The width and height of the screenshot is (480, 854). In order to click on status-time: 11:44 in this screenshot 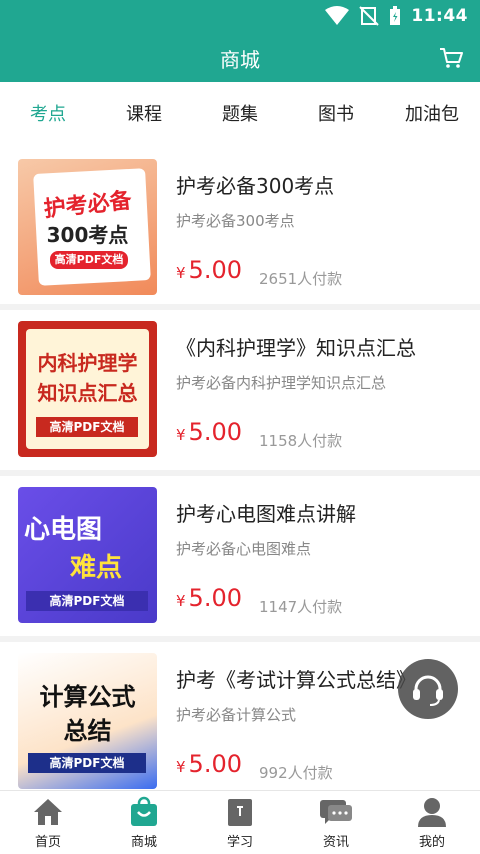, I will do `click(439, 16)`.